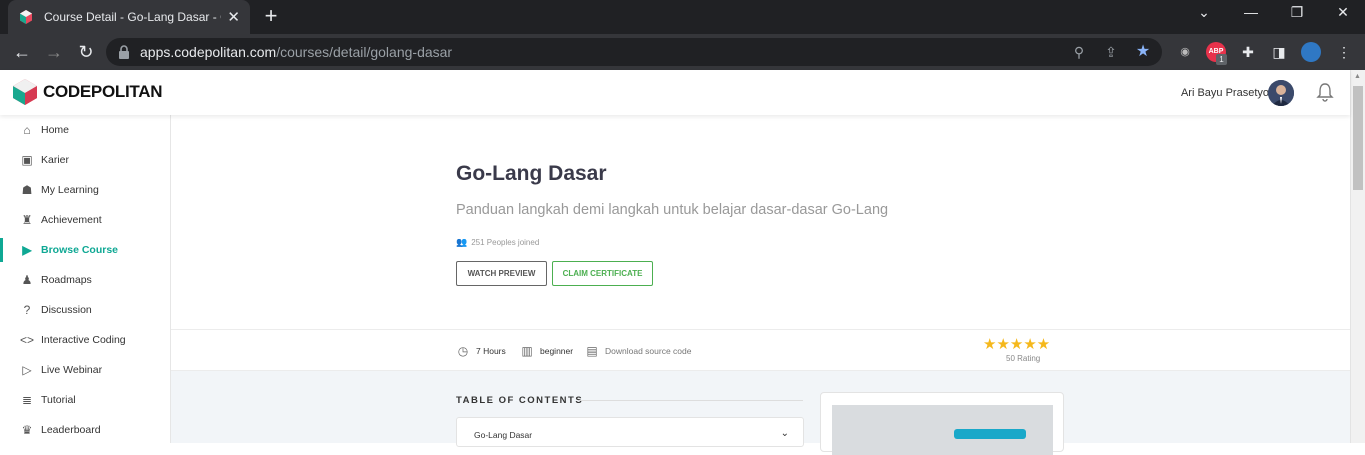 Image resolution: width=1365 pixels, height=455 pixels. I want to click on level-meta: ▥ beginner, so click(546, 351).